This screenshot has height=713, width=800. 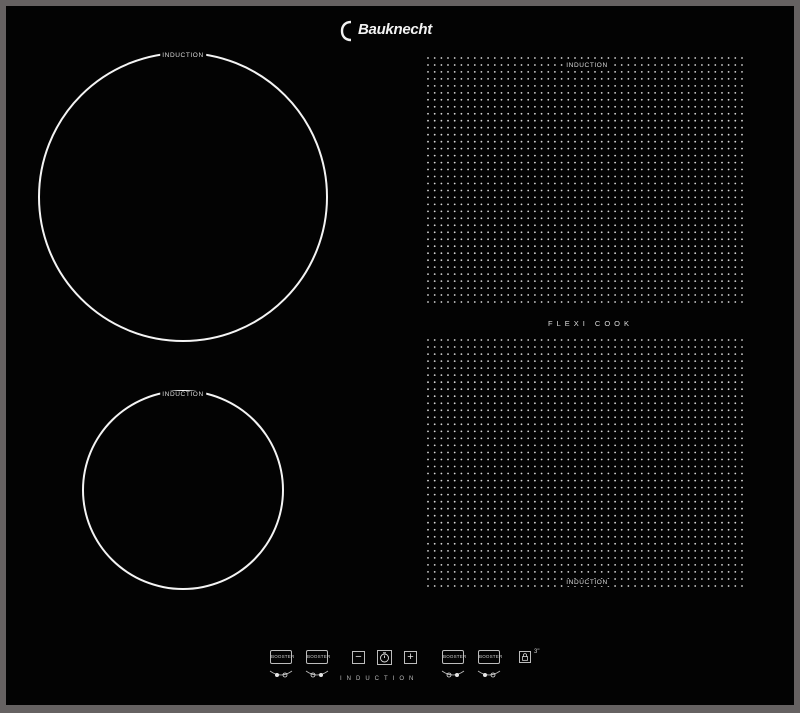 I want to click on flexi-cook-label: FLEXI COOK, so click(x=591, y=323).